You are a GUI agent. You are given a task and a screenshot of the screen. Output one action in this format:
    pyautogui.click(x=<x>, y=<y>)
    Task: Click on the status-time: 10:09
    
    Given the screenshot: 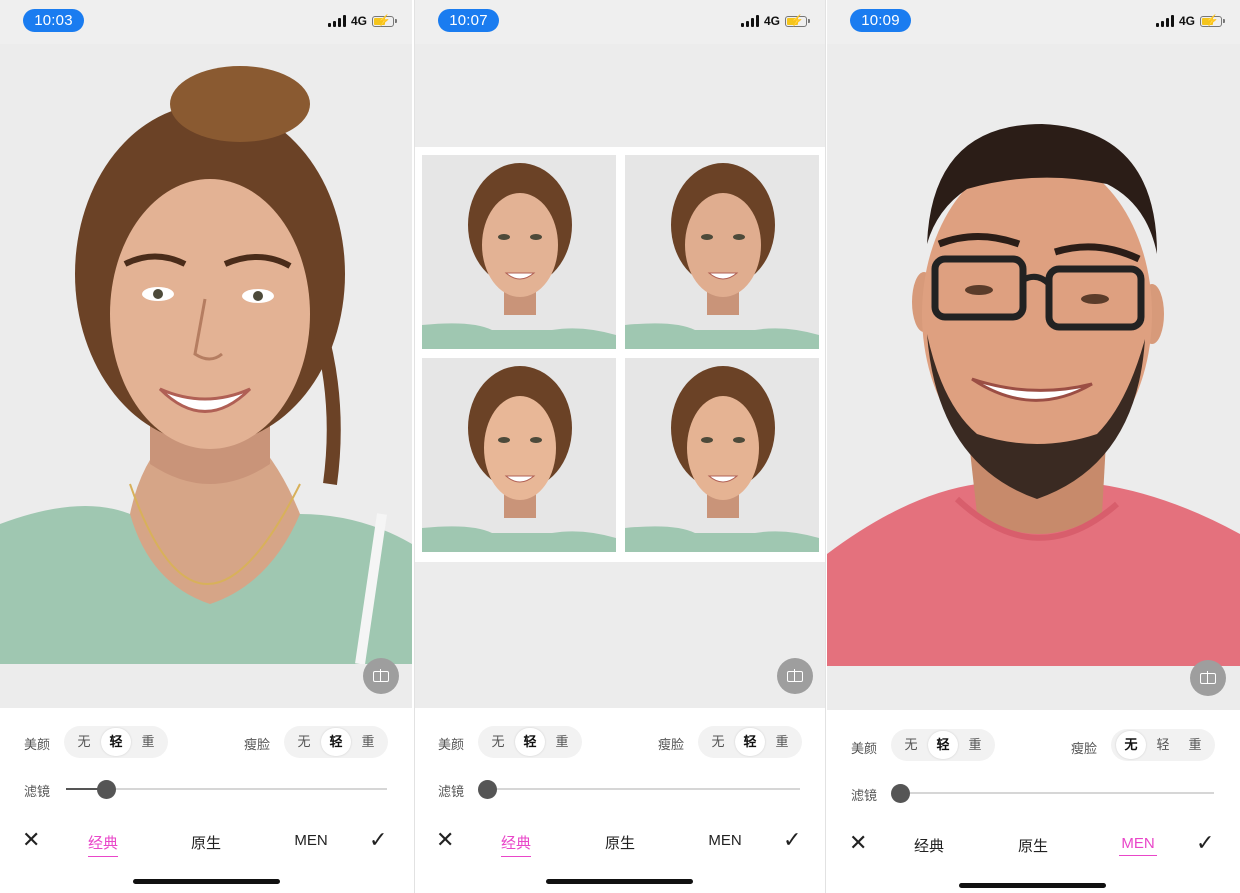 What is the action you would take?
    pyautogui.click(x=880, y=20)
    